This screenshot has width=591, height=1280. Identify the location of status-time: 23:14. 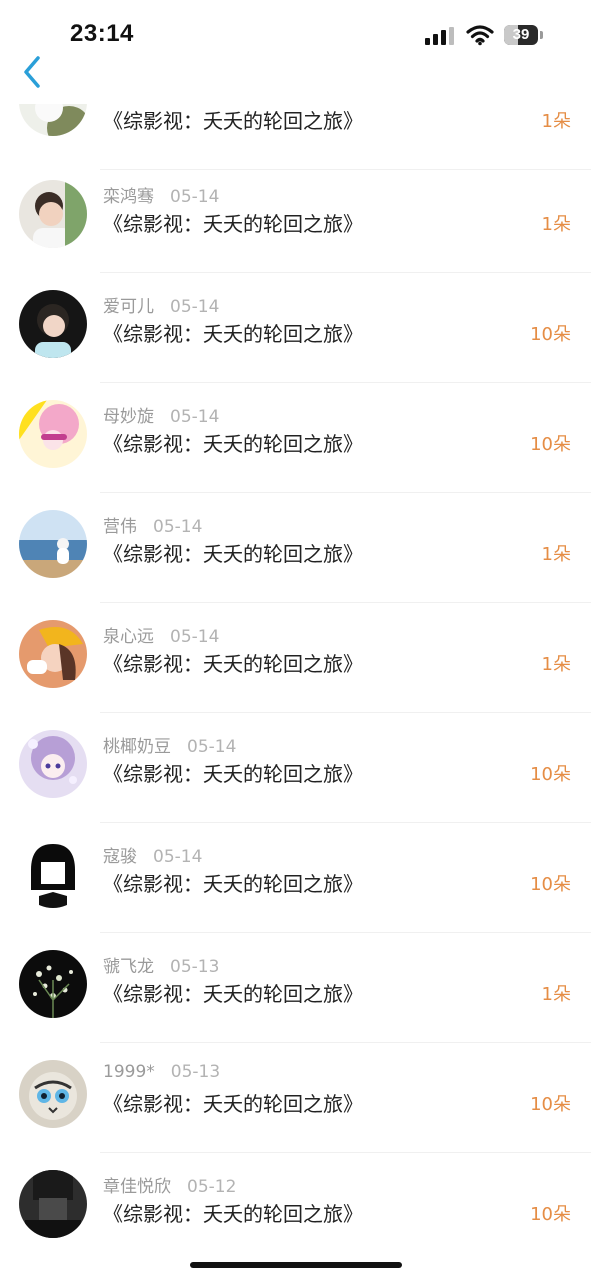
(102, 33).